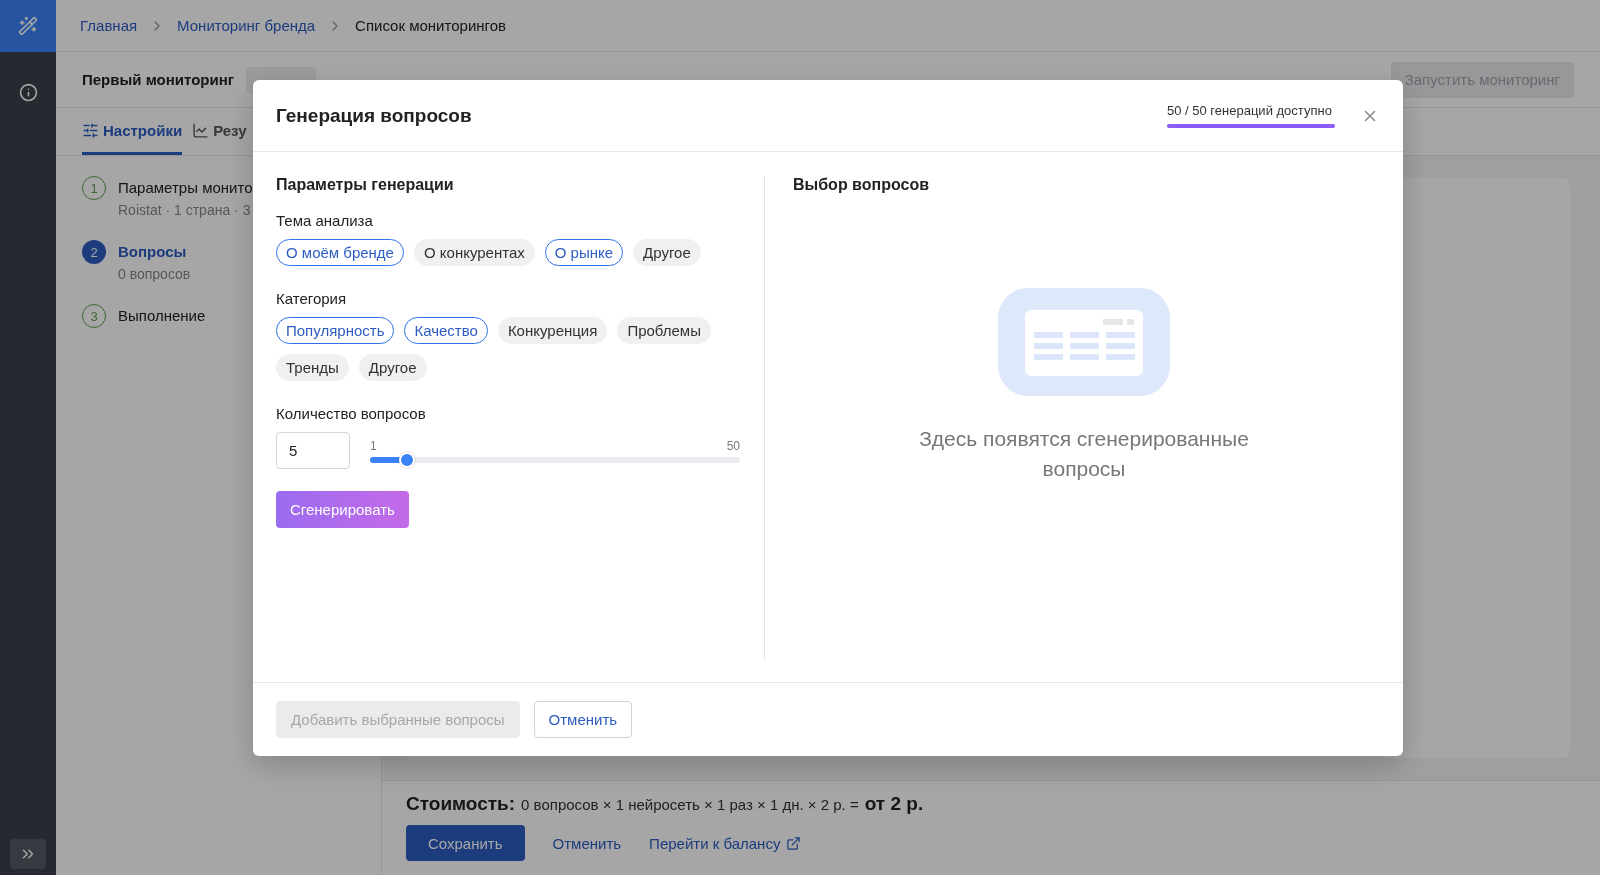 The width and height of the screenshot is (1600, 875). I want to click on group-label: Тема анализа, so click(325, 220).